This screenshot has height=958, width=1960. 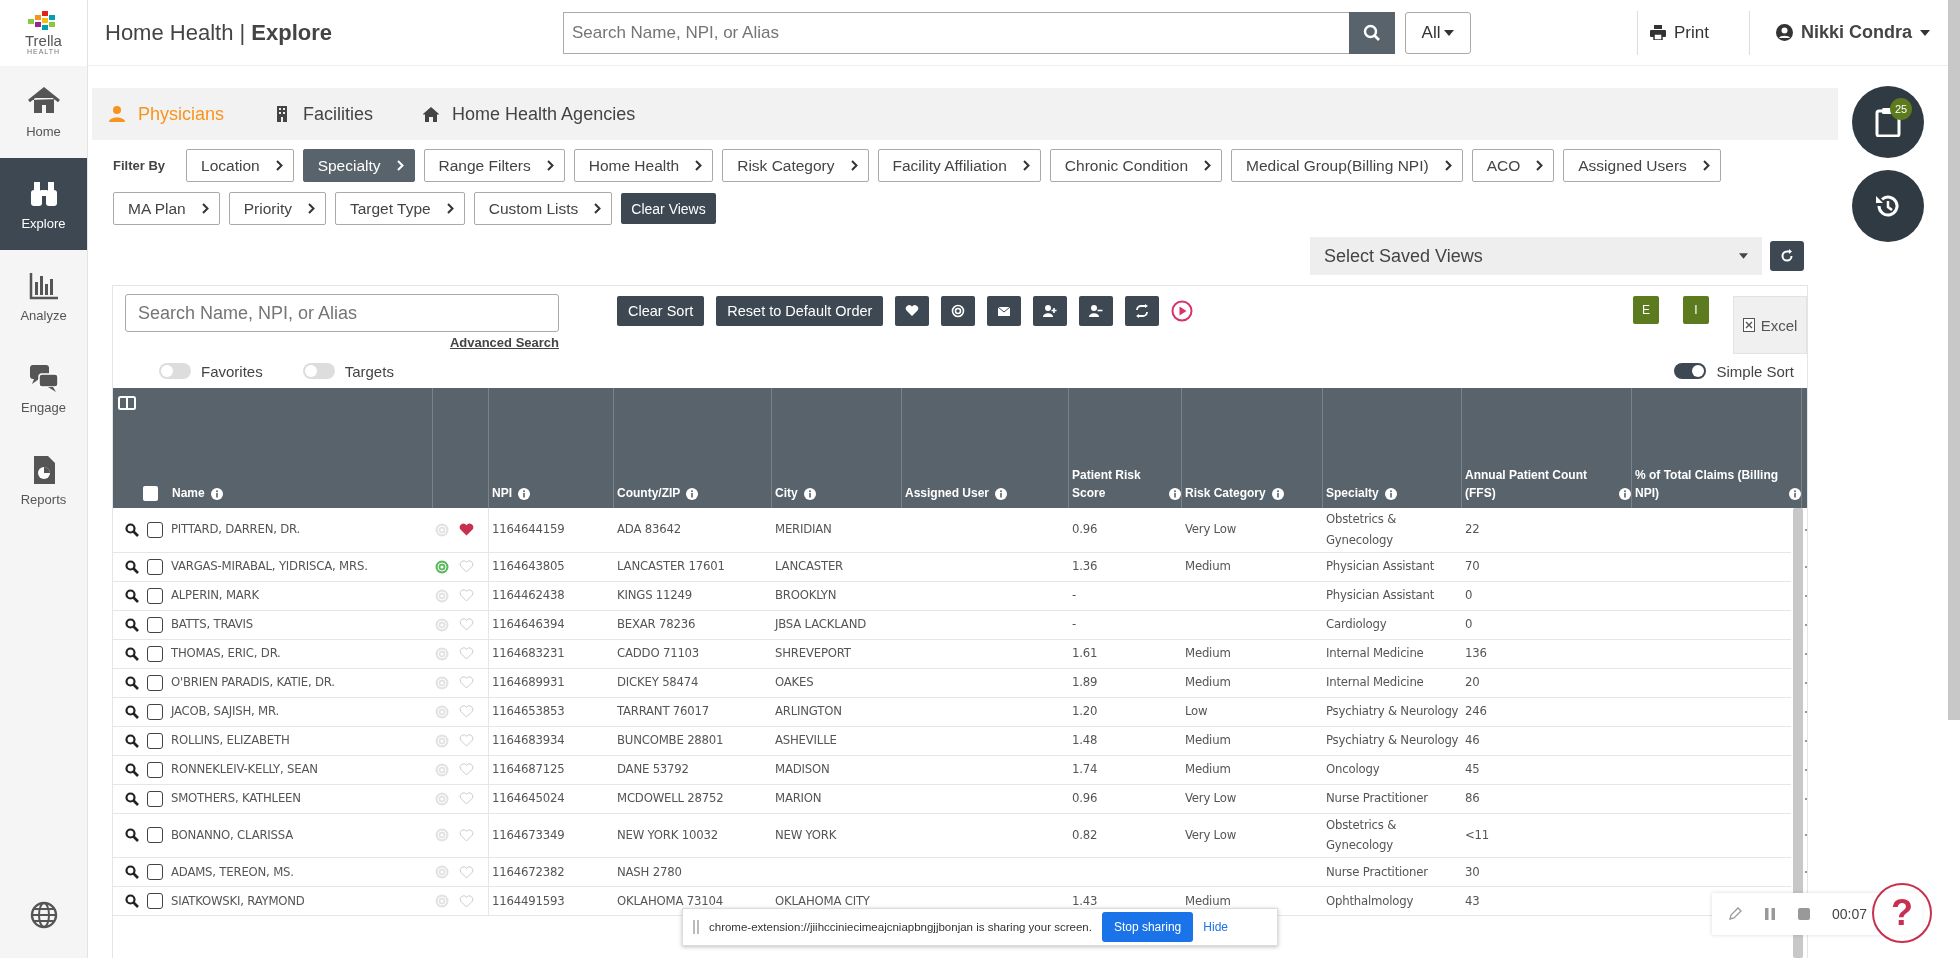 What do you see at coordinates (1642, 165) in the screenshot?
I see `filter-button: Assigned Users` at bounding box center [1642, 165].